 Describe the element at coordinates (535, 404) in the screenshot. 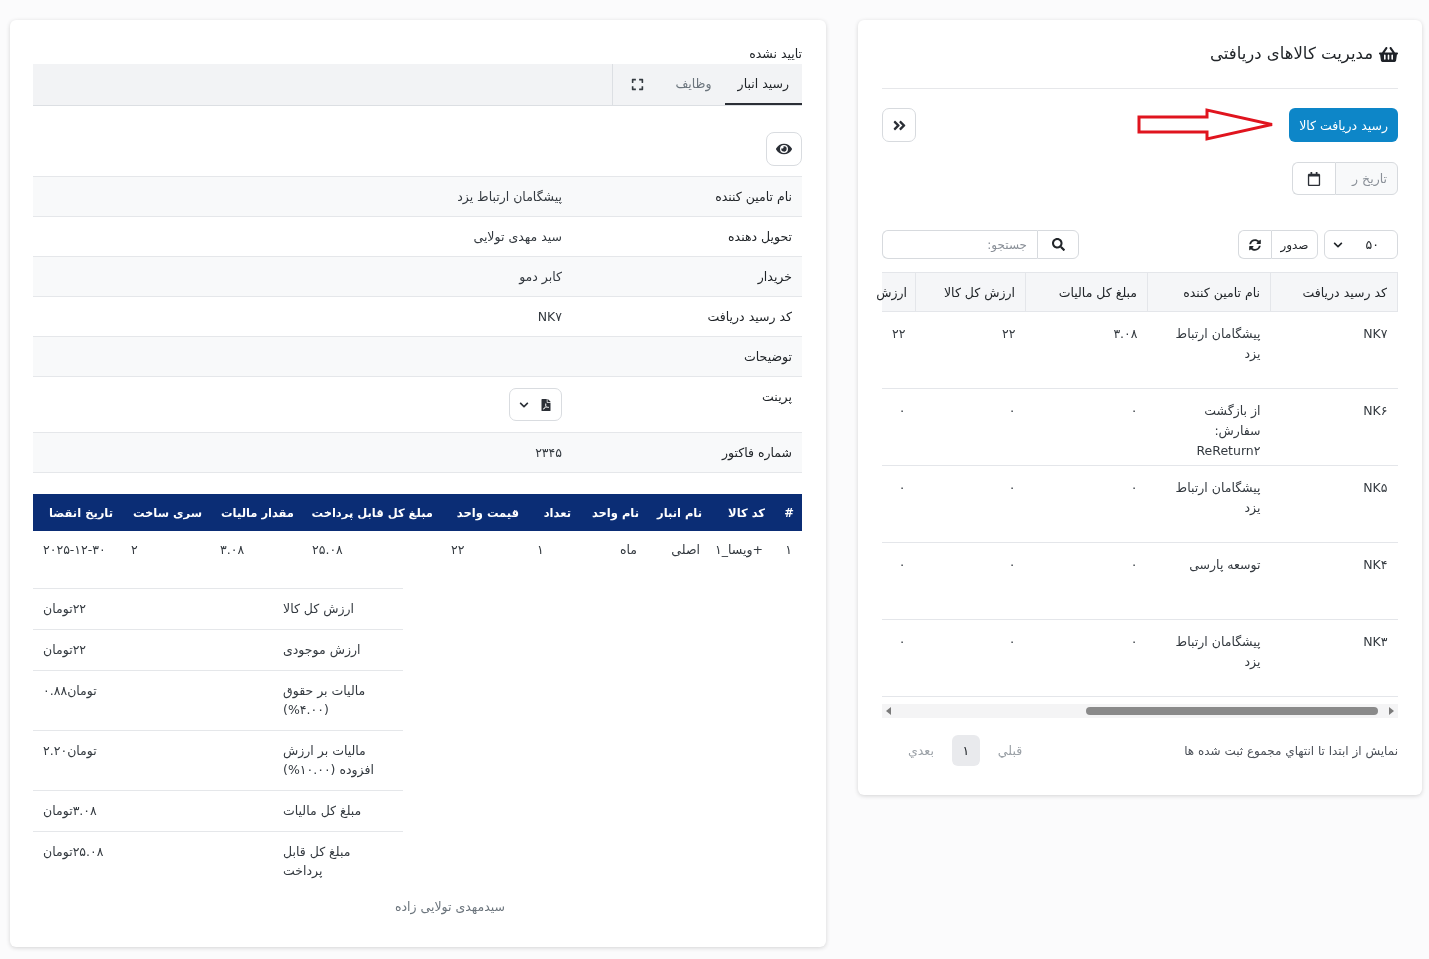

I see `print-dropdown-button` at that location.